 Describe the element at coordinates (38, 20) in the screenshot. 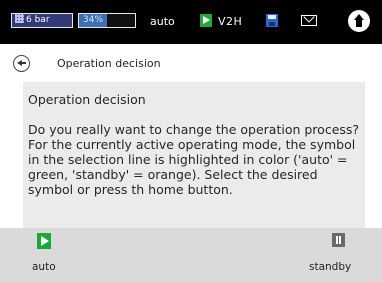

I see `pressure-value: 6 bar` at that location.